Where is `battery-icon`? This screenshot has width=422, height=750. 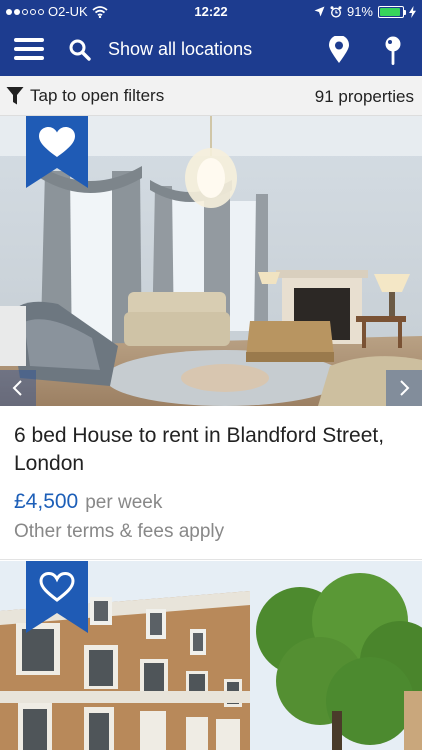 battery-icon is located at coordinates (392, 11).